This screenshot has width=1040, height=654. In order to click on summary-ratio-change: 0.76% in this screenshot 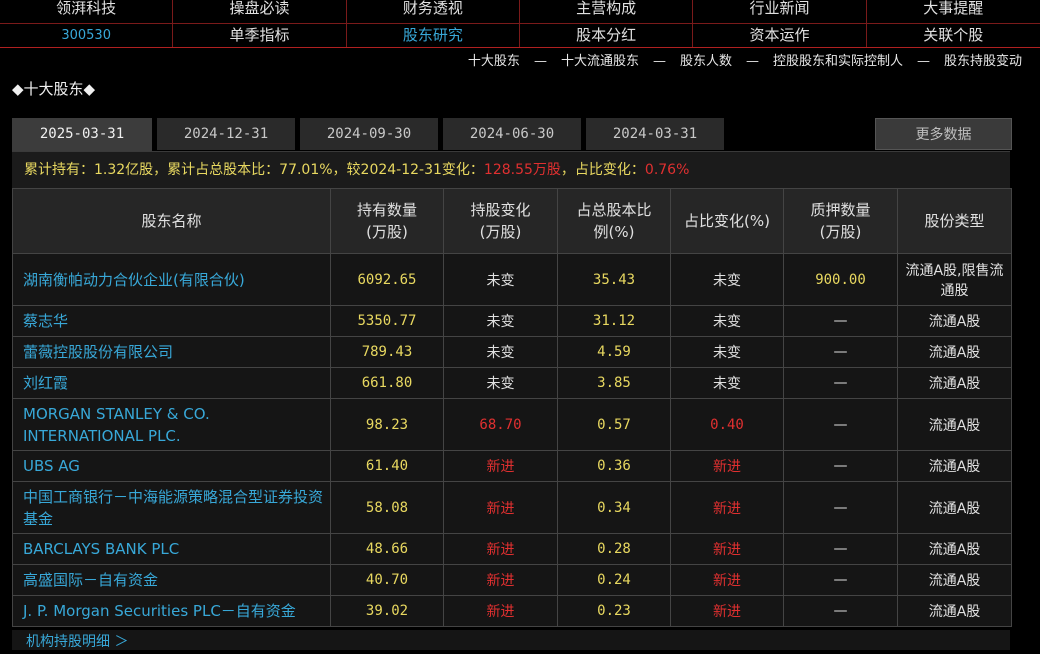, I will do `click(667, 170)`.